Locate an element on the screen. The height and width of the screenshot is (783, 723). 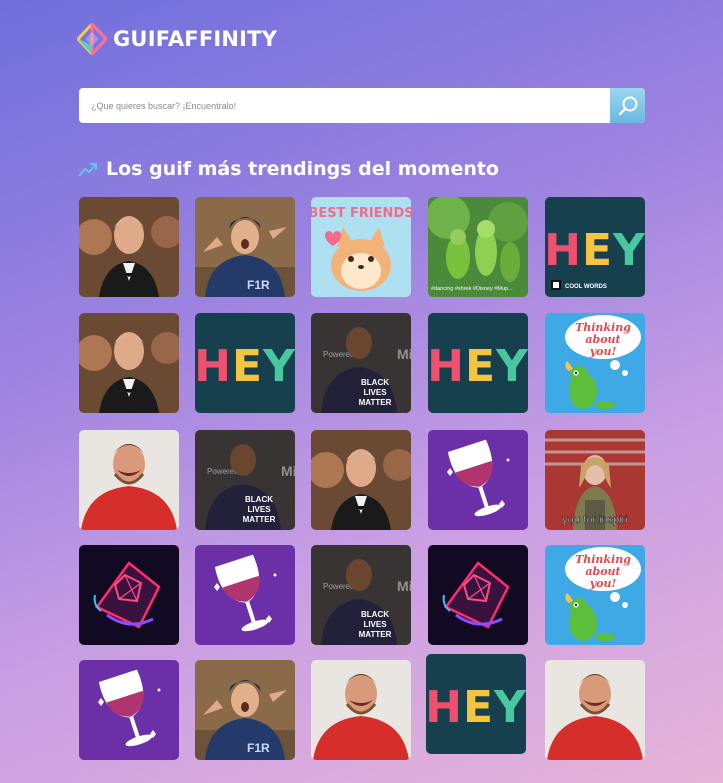
brand-logo: GUIFAFFINITY is located at coordinates (176, 39).